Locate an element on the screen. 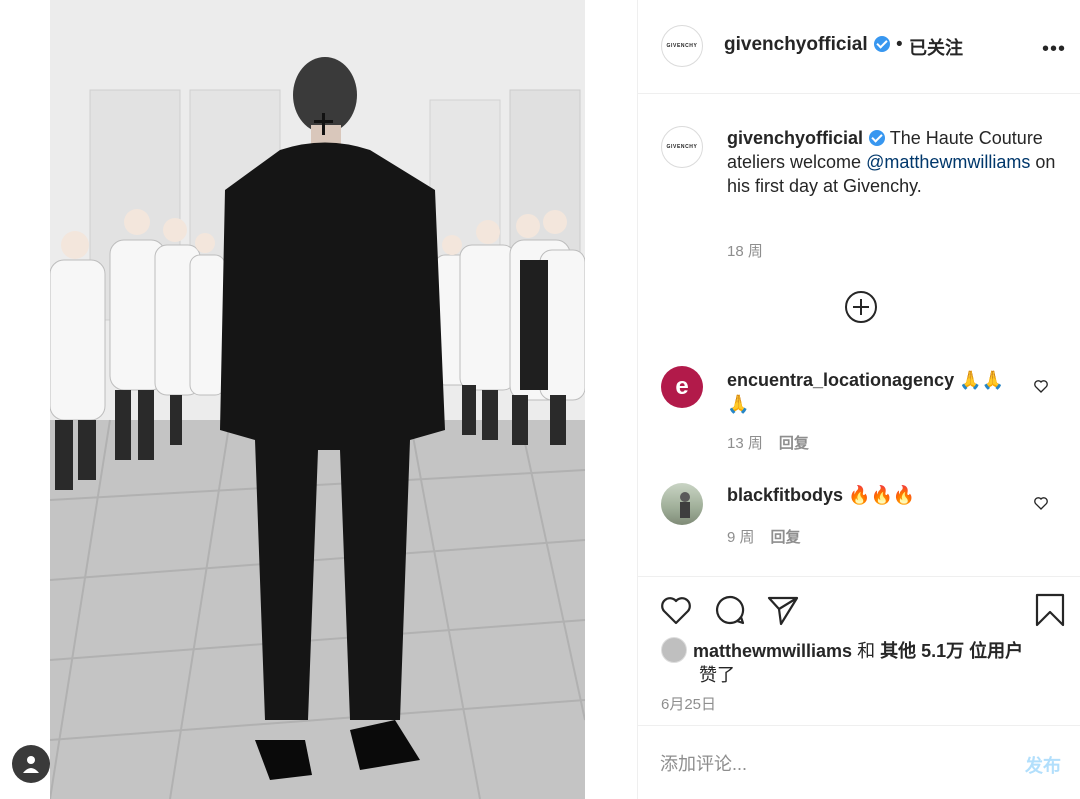 The image size is (1080, 799). post-header: GIVENCHY givenchyofficial • 已关注 ••• is located at coordinates (859, 47).